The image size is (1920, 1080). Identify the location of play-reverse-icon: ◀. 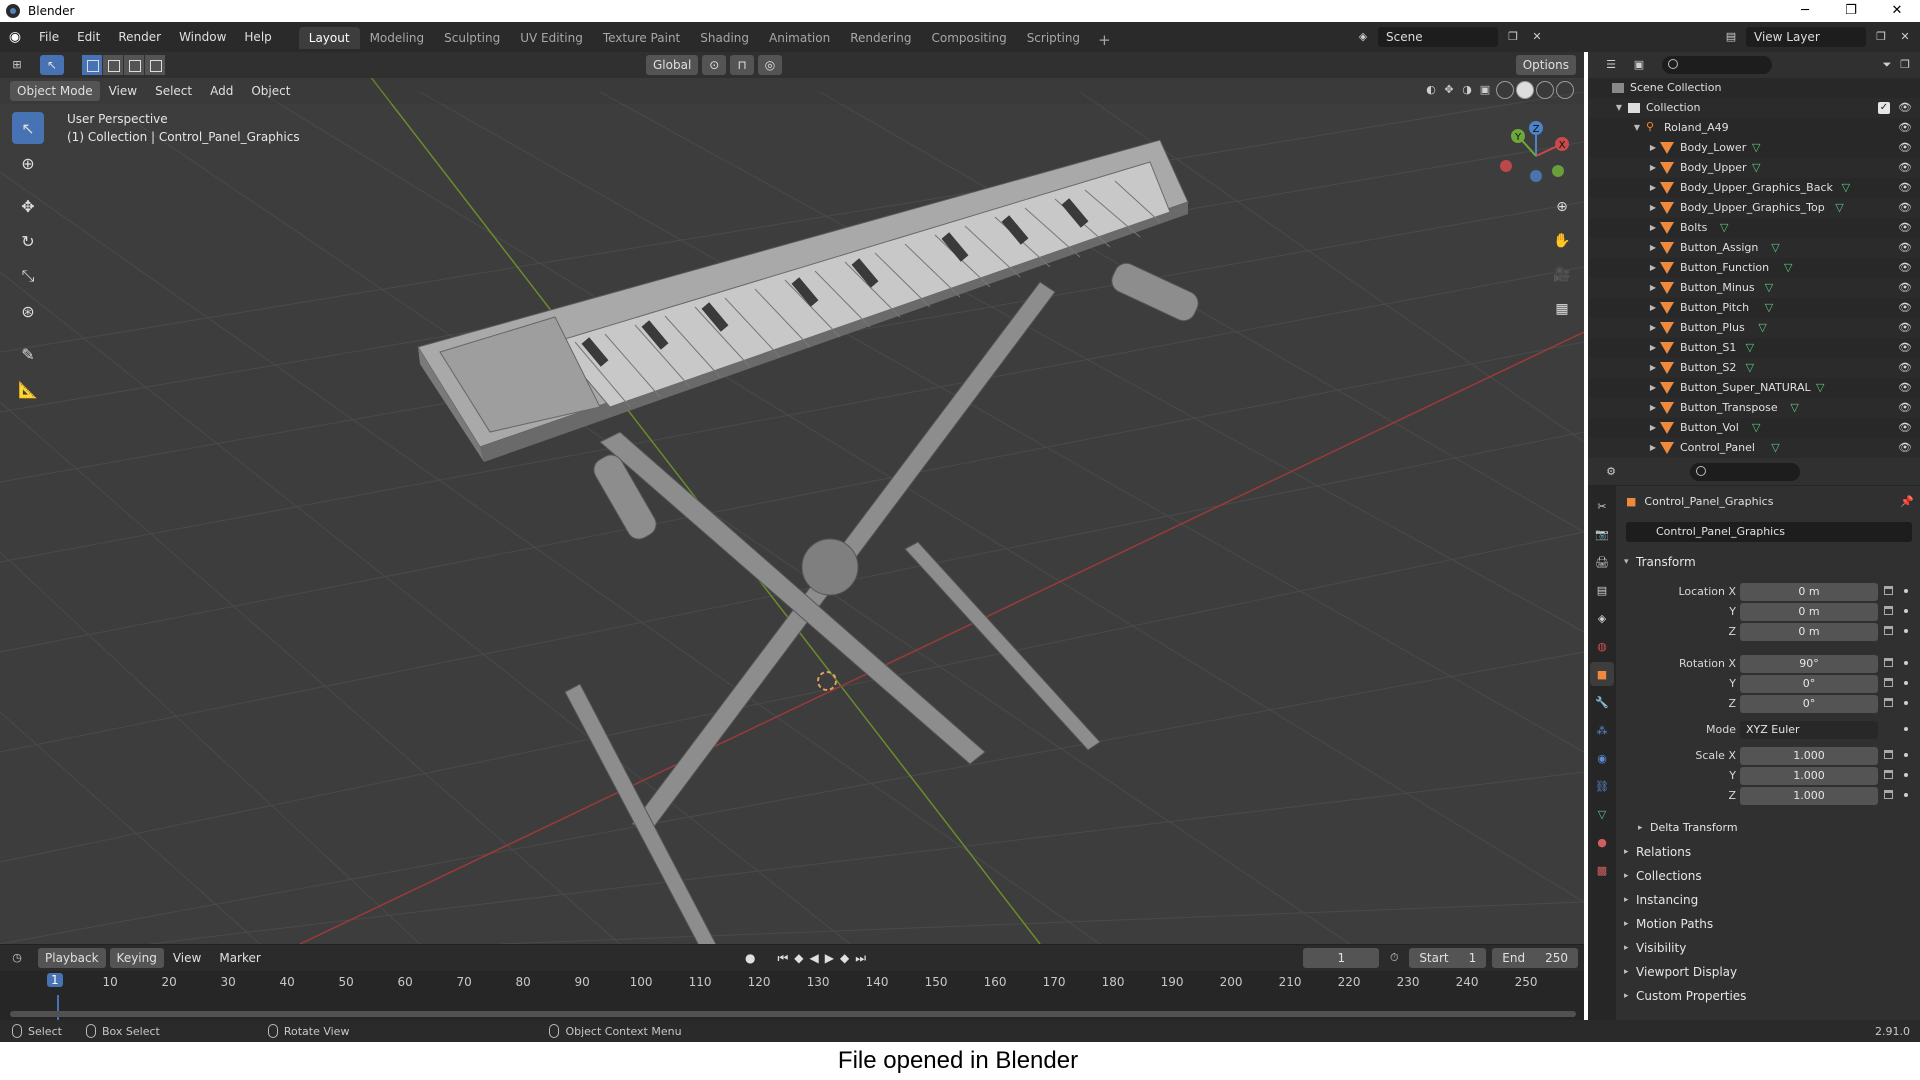
(814, 958).